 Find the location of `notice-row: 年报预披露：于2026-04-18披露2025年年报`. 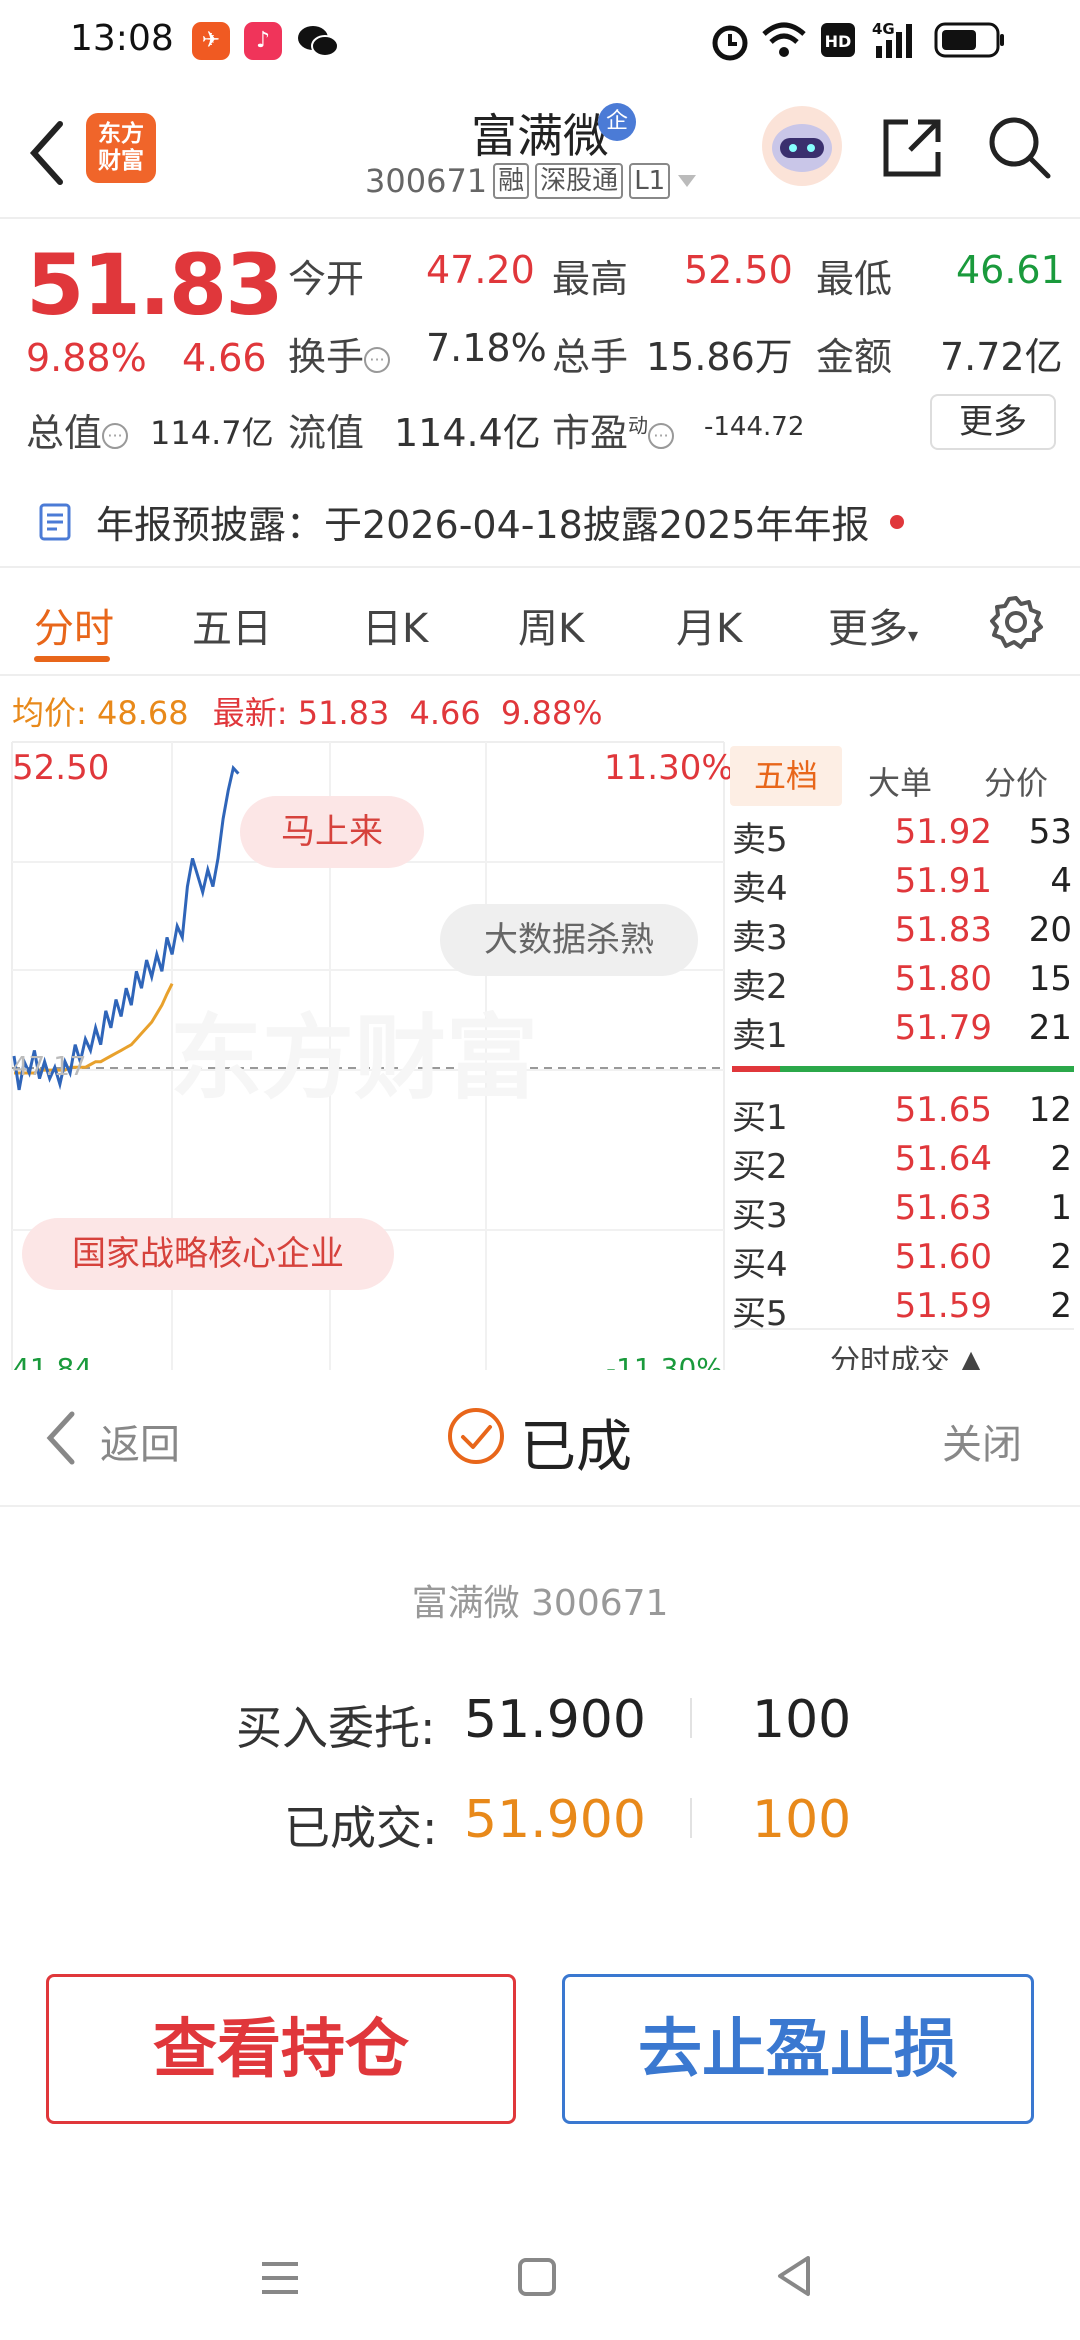

notice-row: 年报预披露：于2026-04-18披露2025年年报 is located at coordinates (470, 521).